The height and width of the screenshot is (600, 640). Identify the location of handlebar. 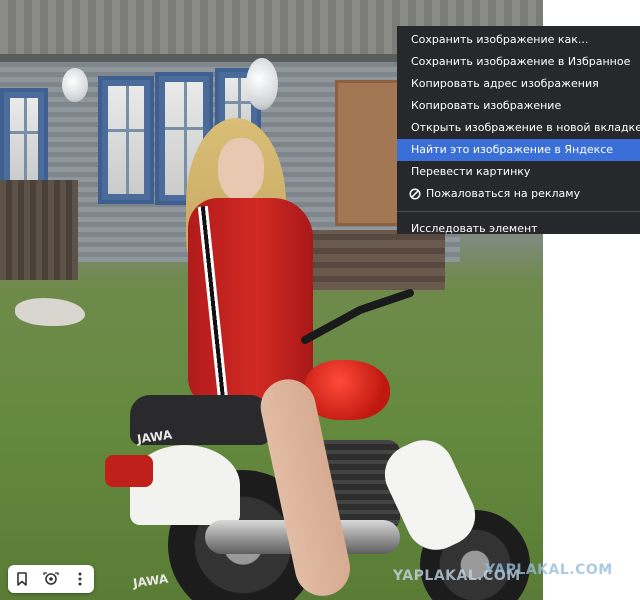
(357, 316).